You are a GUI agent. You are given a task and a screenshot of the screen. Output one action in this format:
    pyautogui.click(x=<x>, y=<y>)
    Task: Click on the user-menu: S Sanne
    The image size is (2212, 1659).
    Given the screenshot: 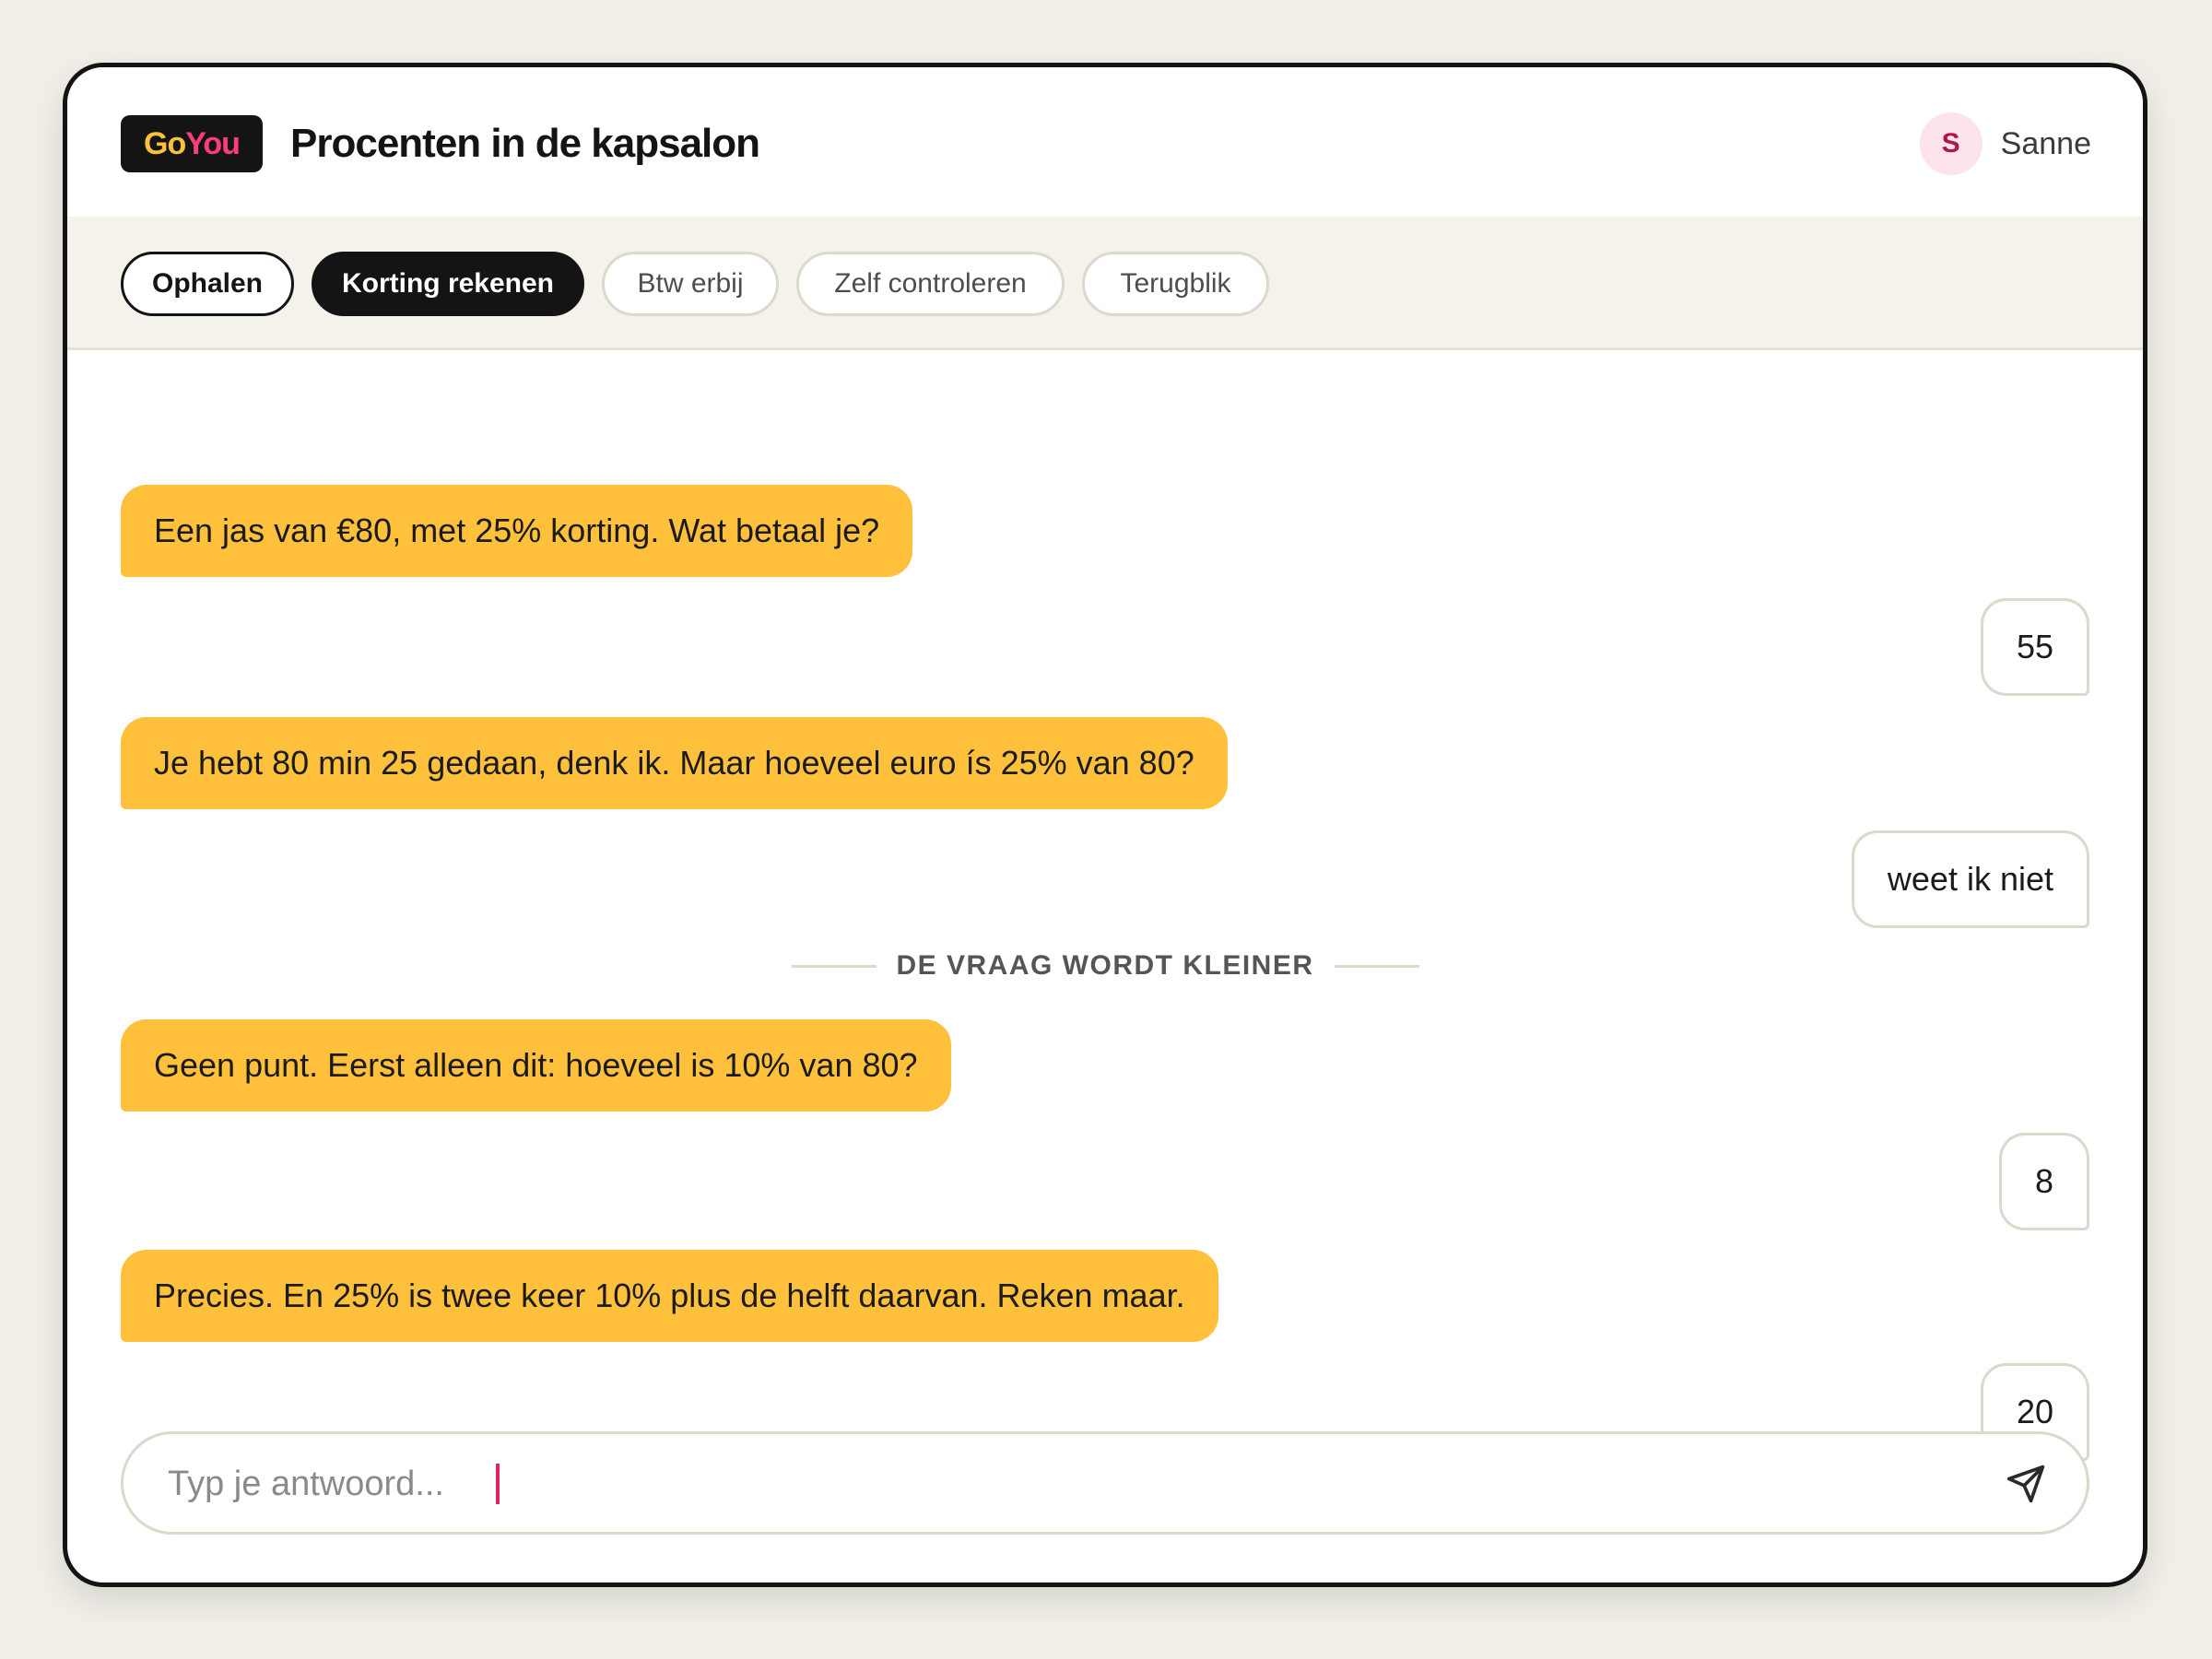 What is the action you would take?
    pyautogui.click(x=2005, y=144)
    